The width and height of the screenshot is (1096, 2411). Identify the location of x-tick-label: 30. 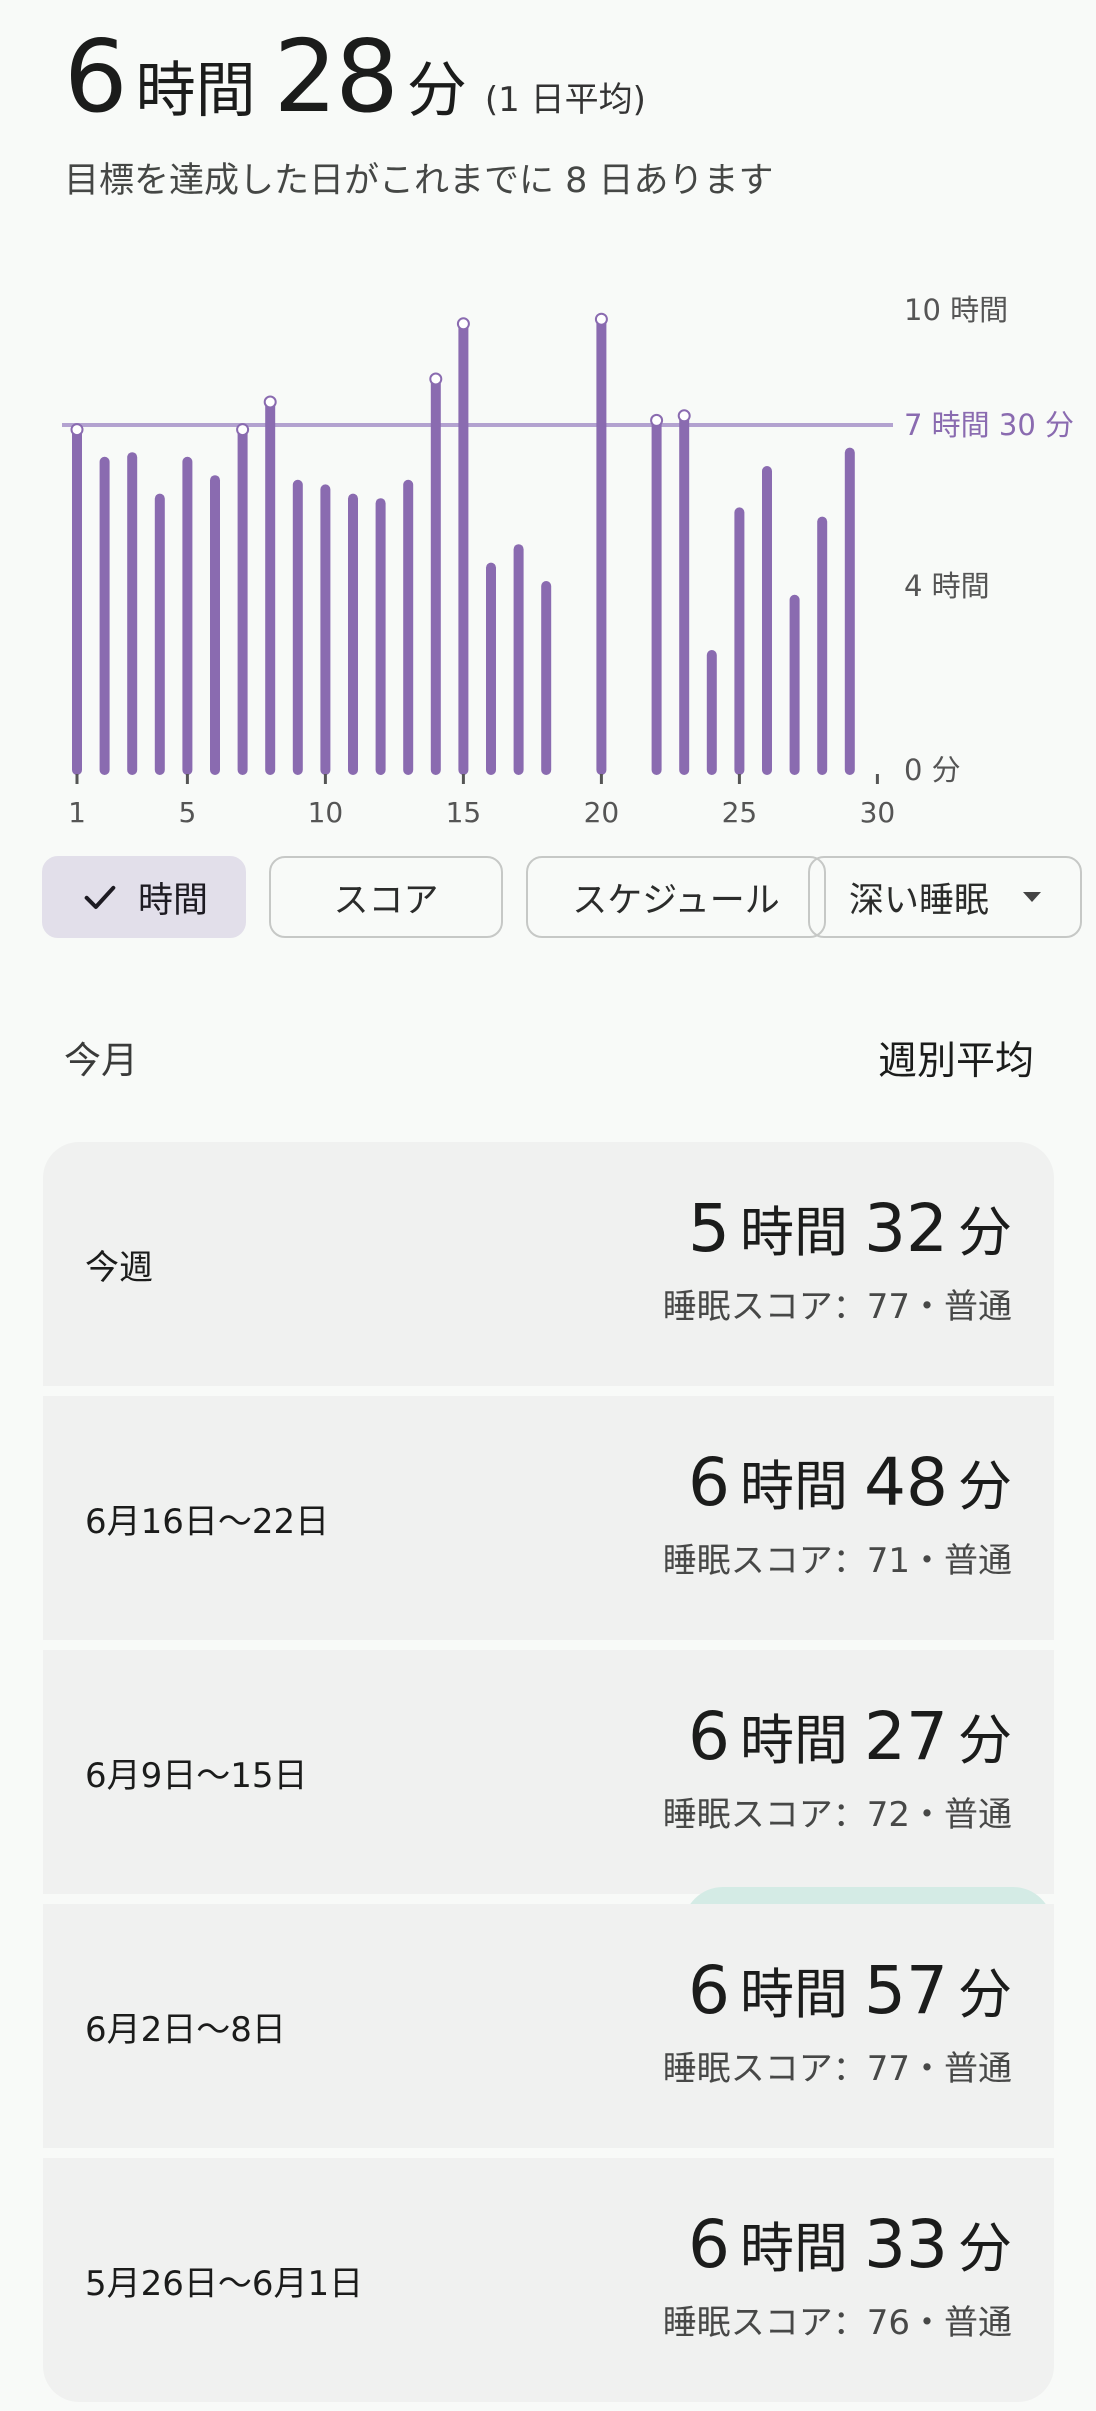
(878, 812).